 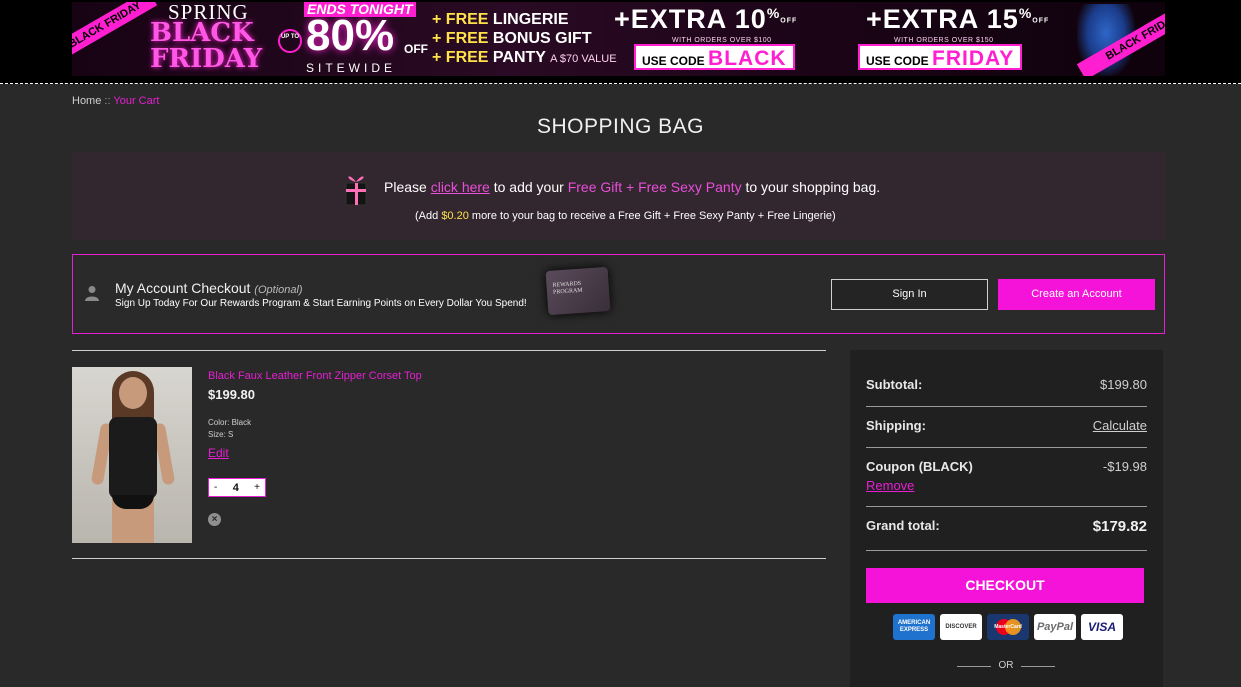 I want to click on remove-item-icon: ×, so click(x=214, y=519).